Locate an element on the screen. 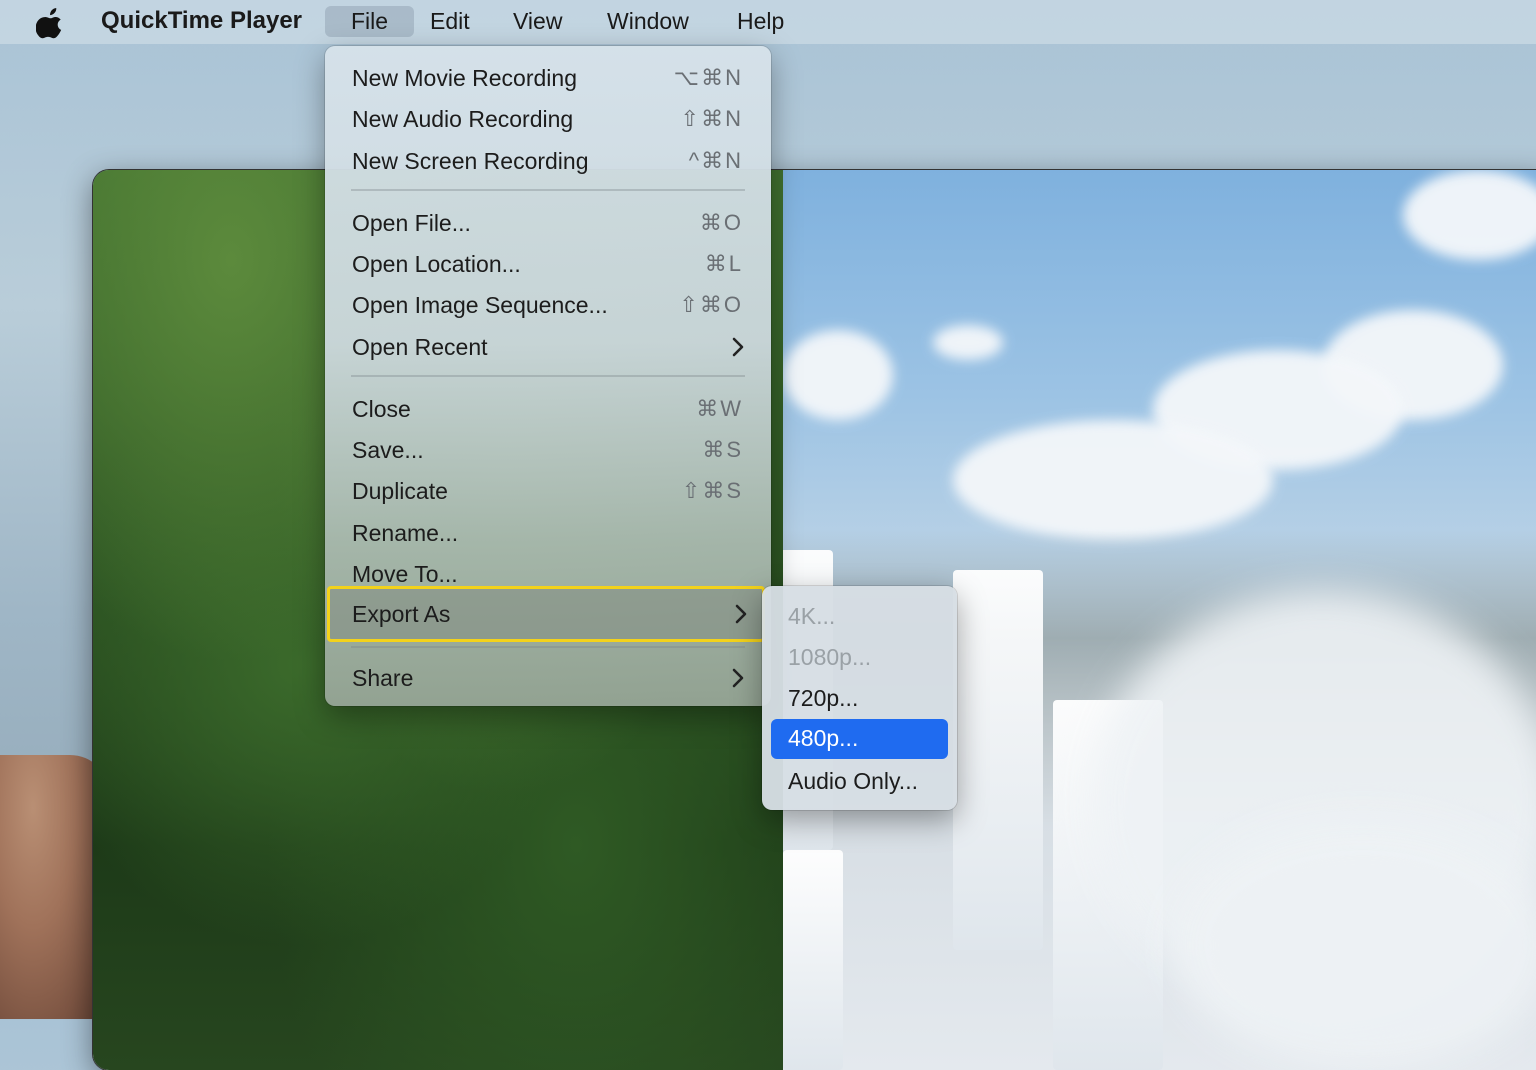 The image size is (1536, 1070). menu-item-shortcut: ⌥⌘N is located at coordinates (708, 77).